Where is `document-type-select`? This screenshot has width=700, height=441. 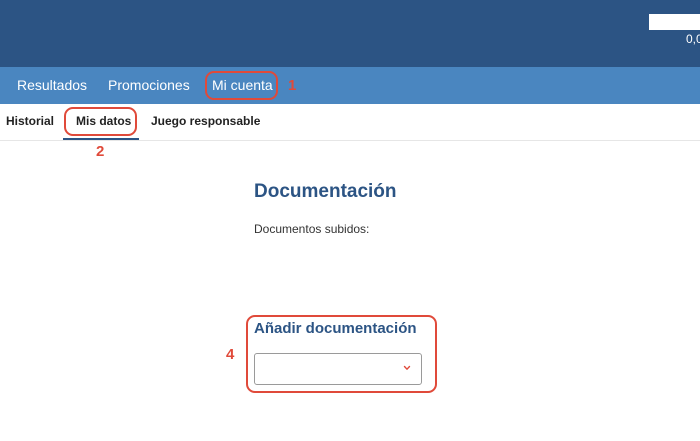
document-type-select is located at coordinates (338, 369).